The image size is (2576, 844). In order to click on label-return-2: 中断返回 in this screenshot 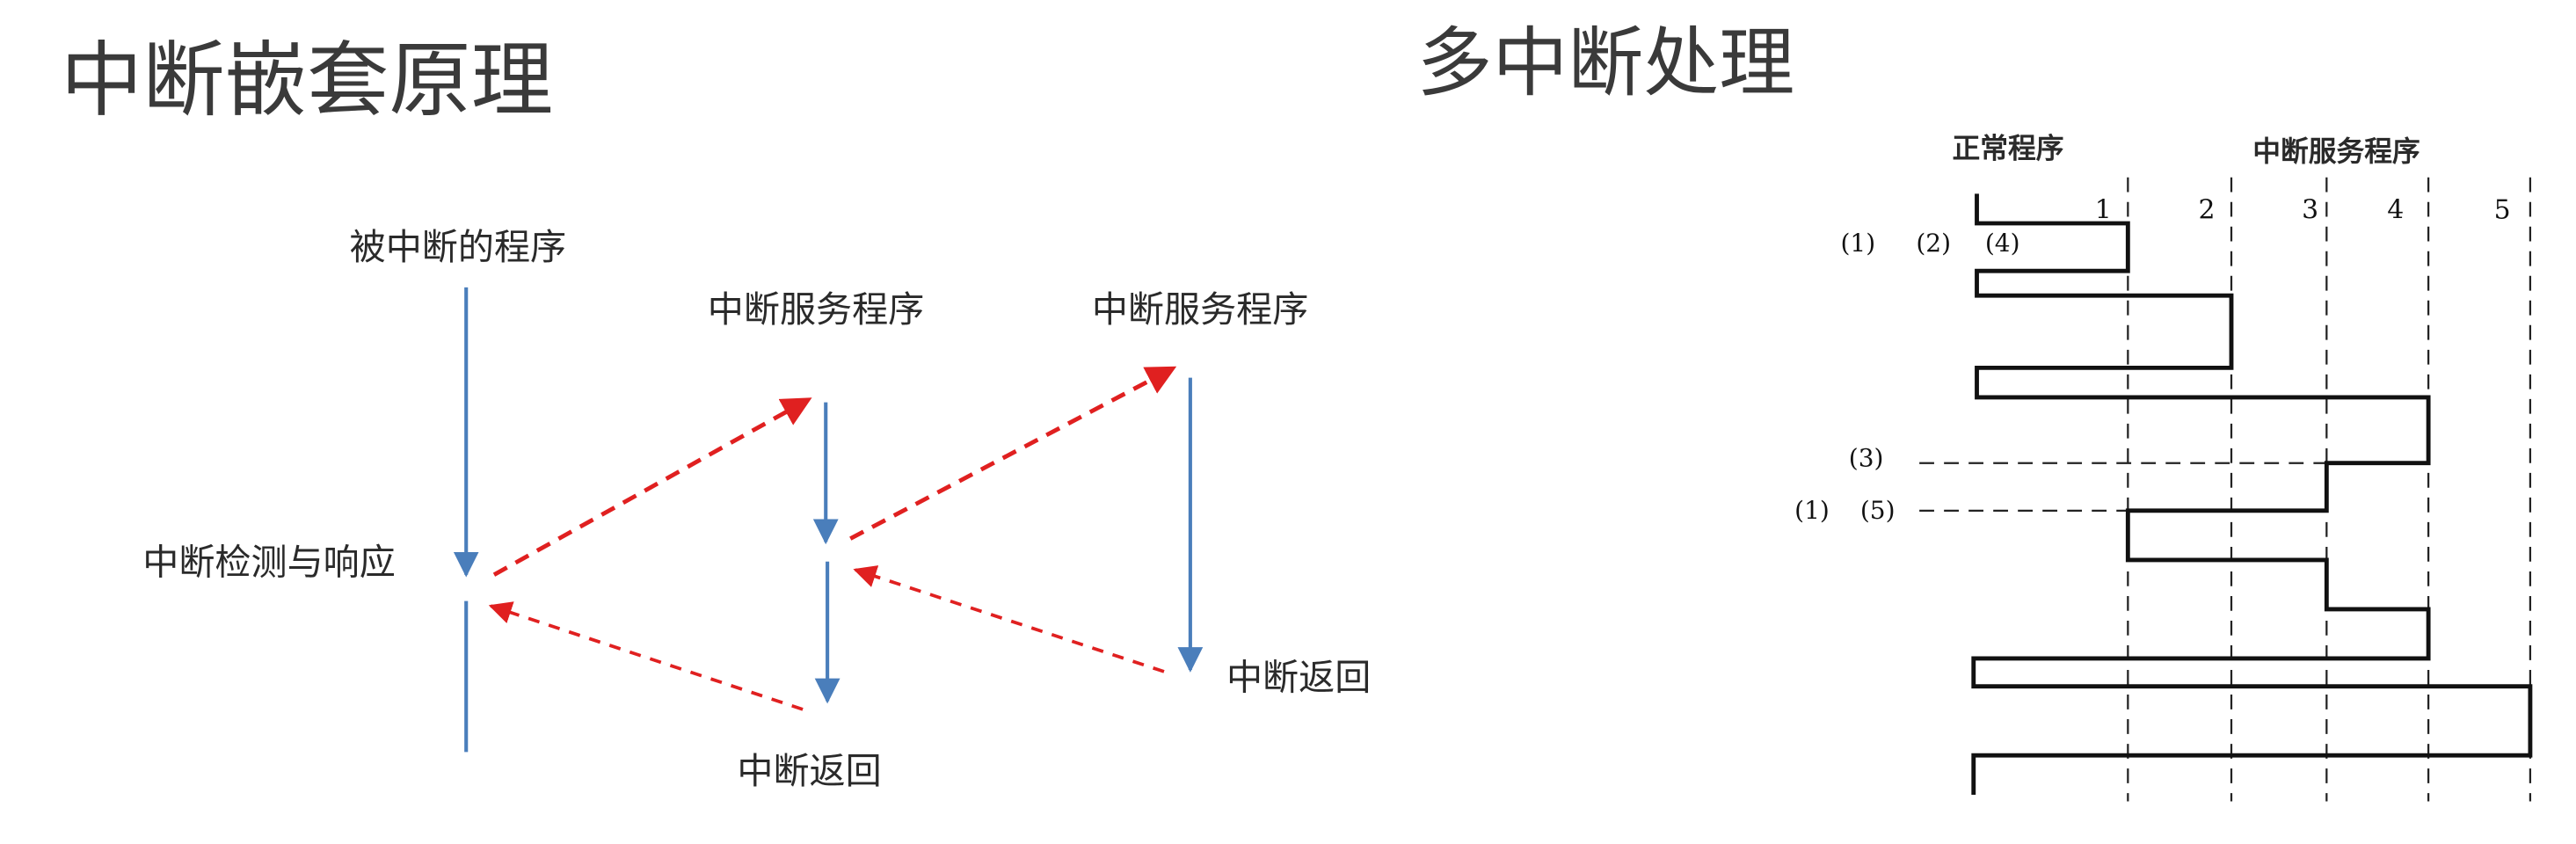, I will do `click(1298, 677)`.